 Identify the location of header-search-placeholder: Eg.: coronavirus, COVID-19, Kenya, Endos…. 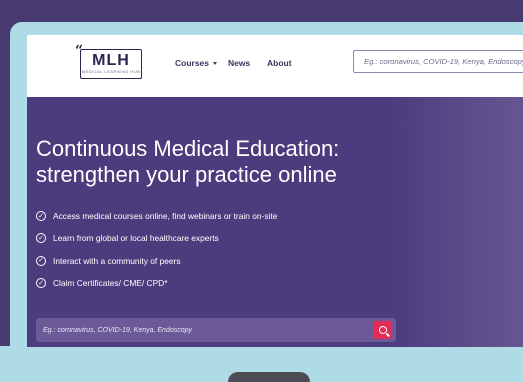
(443, 61).